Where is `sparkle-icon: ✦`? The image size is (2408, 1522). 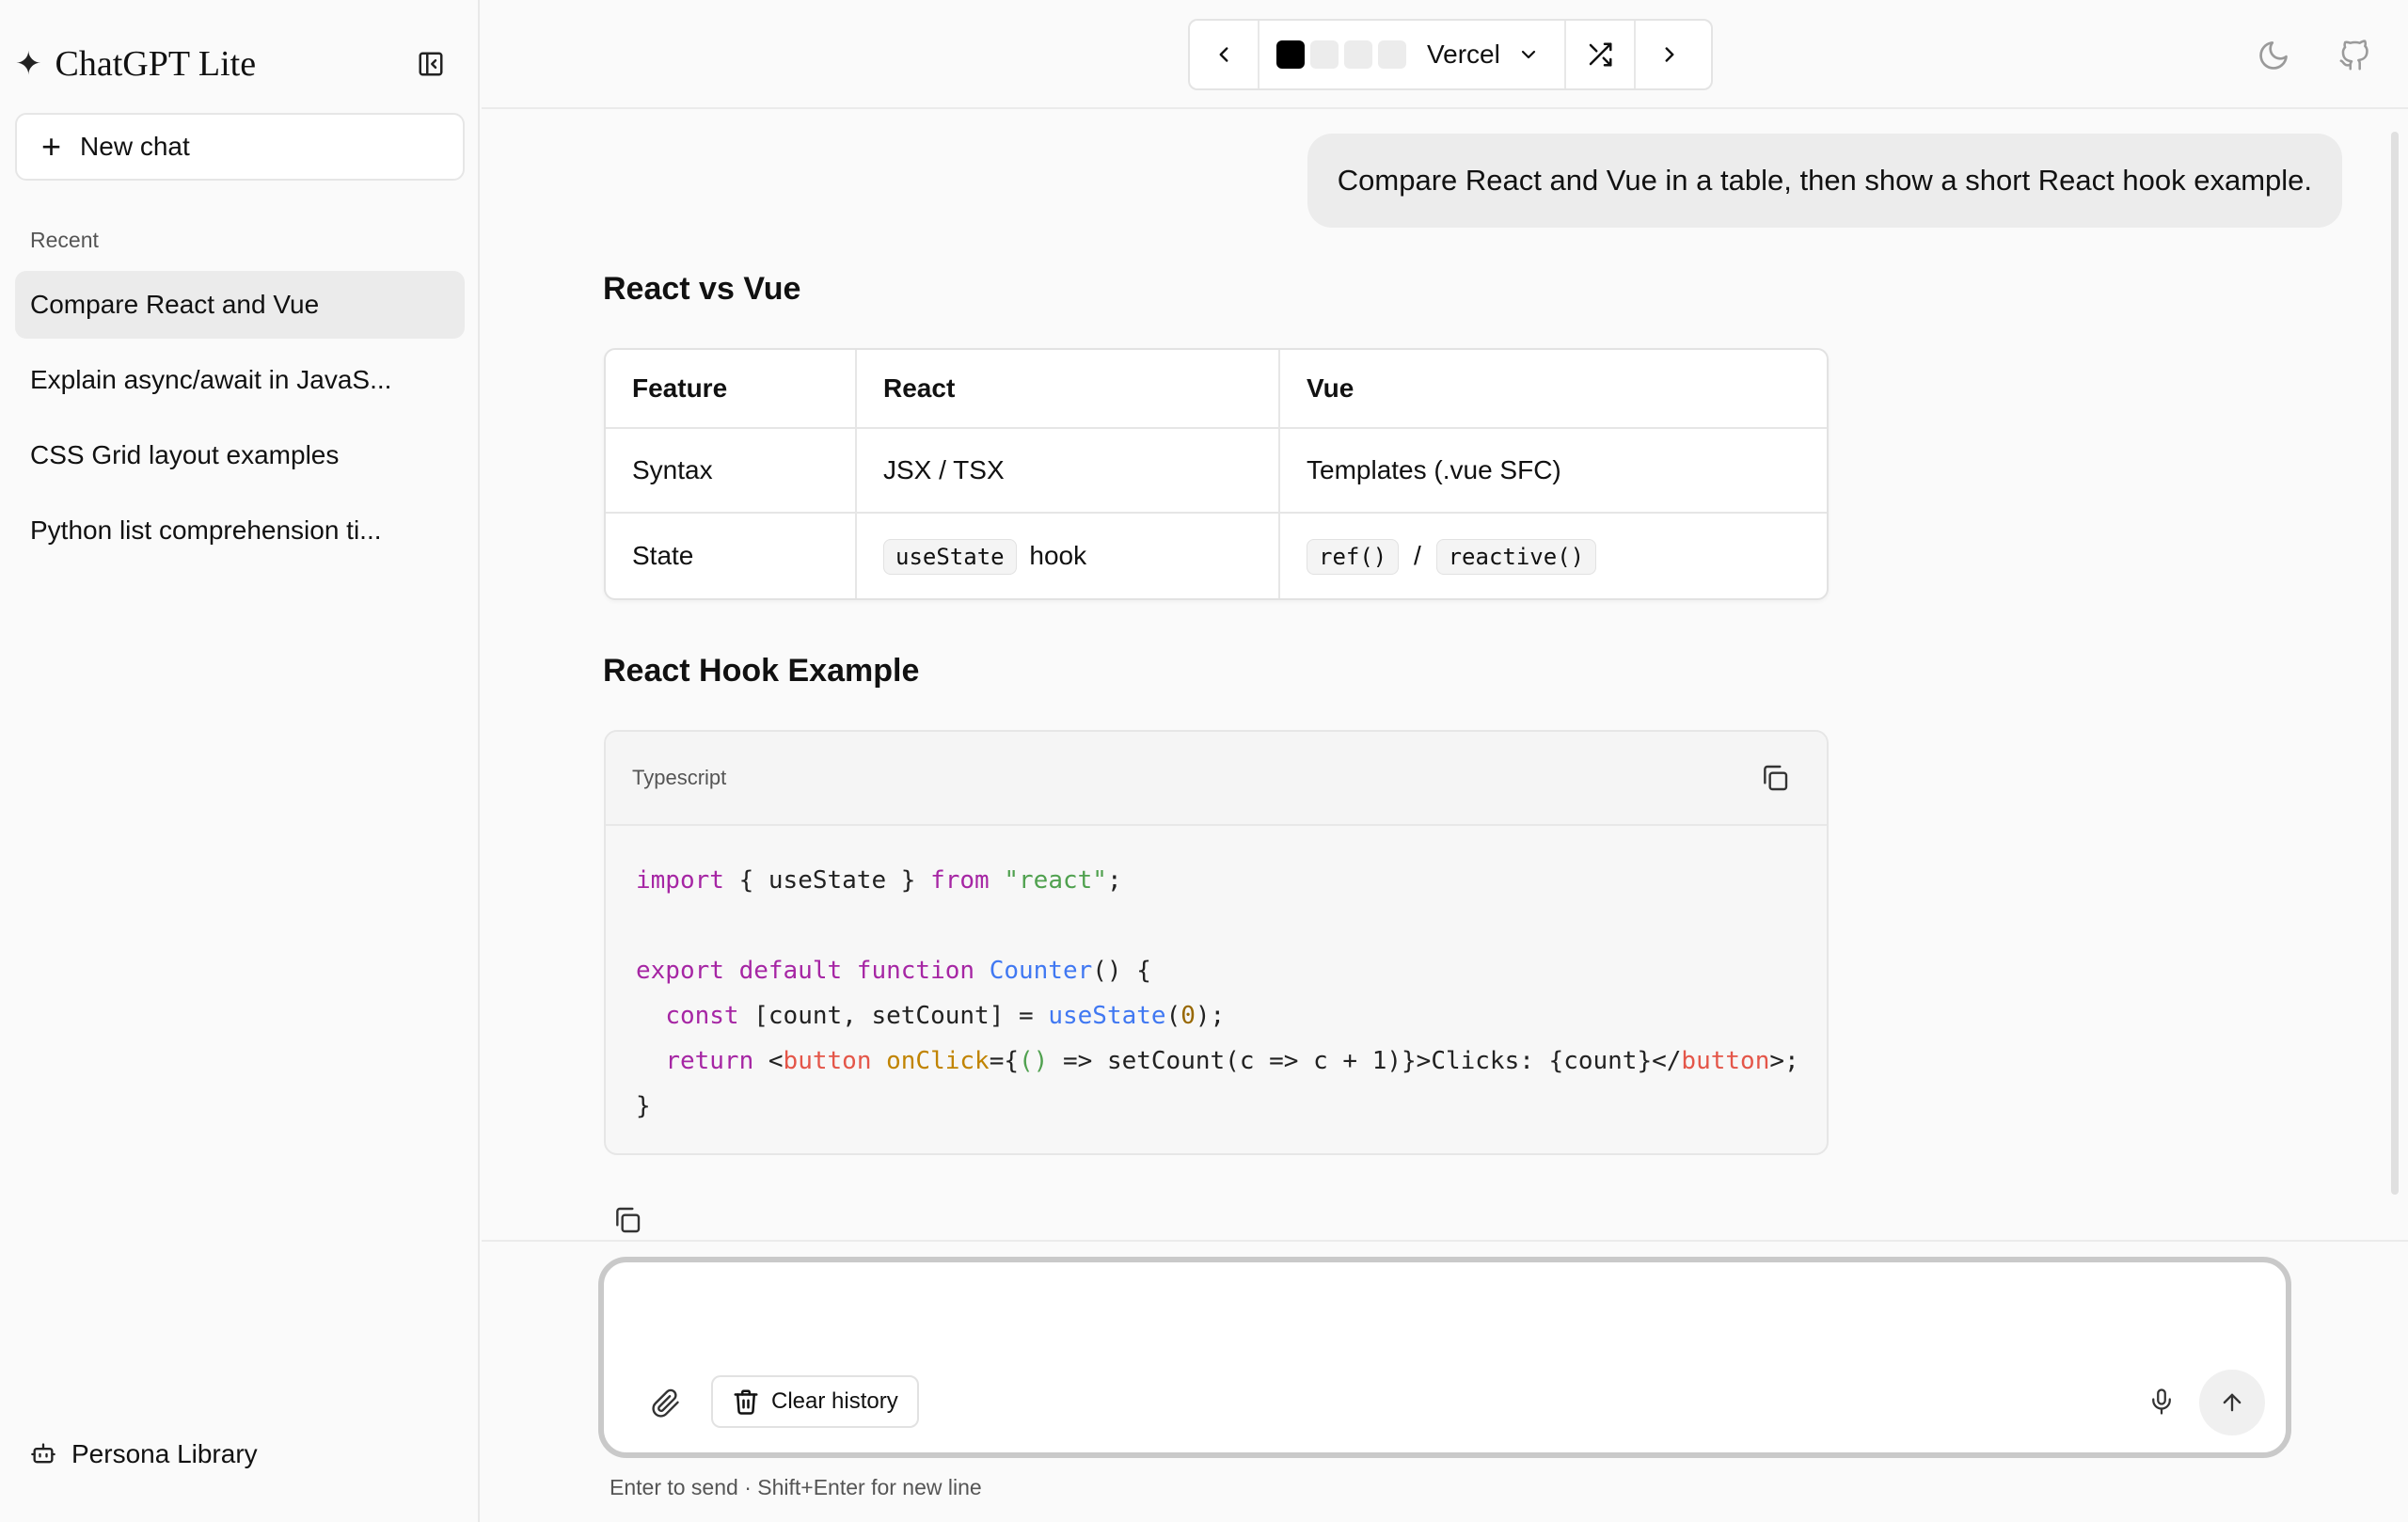 sparkle-icon: ✦ is located at coordinates (29, 64).